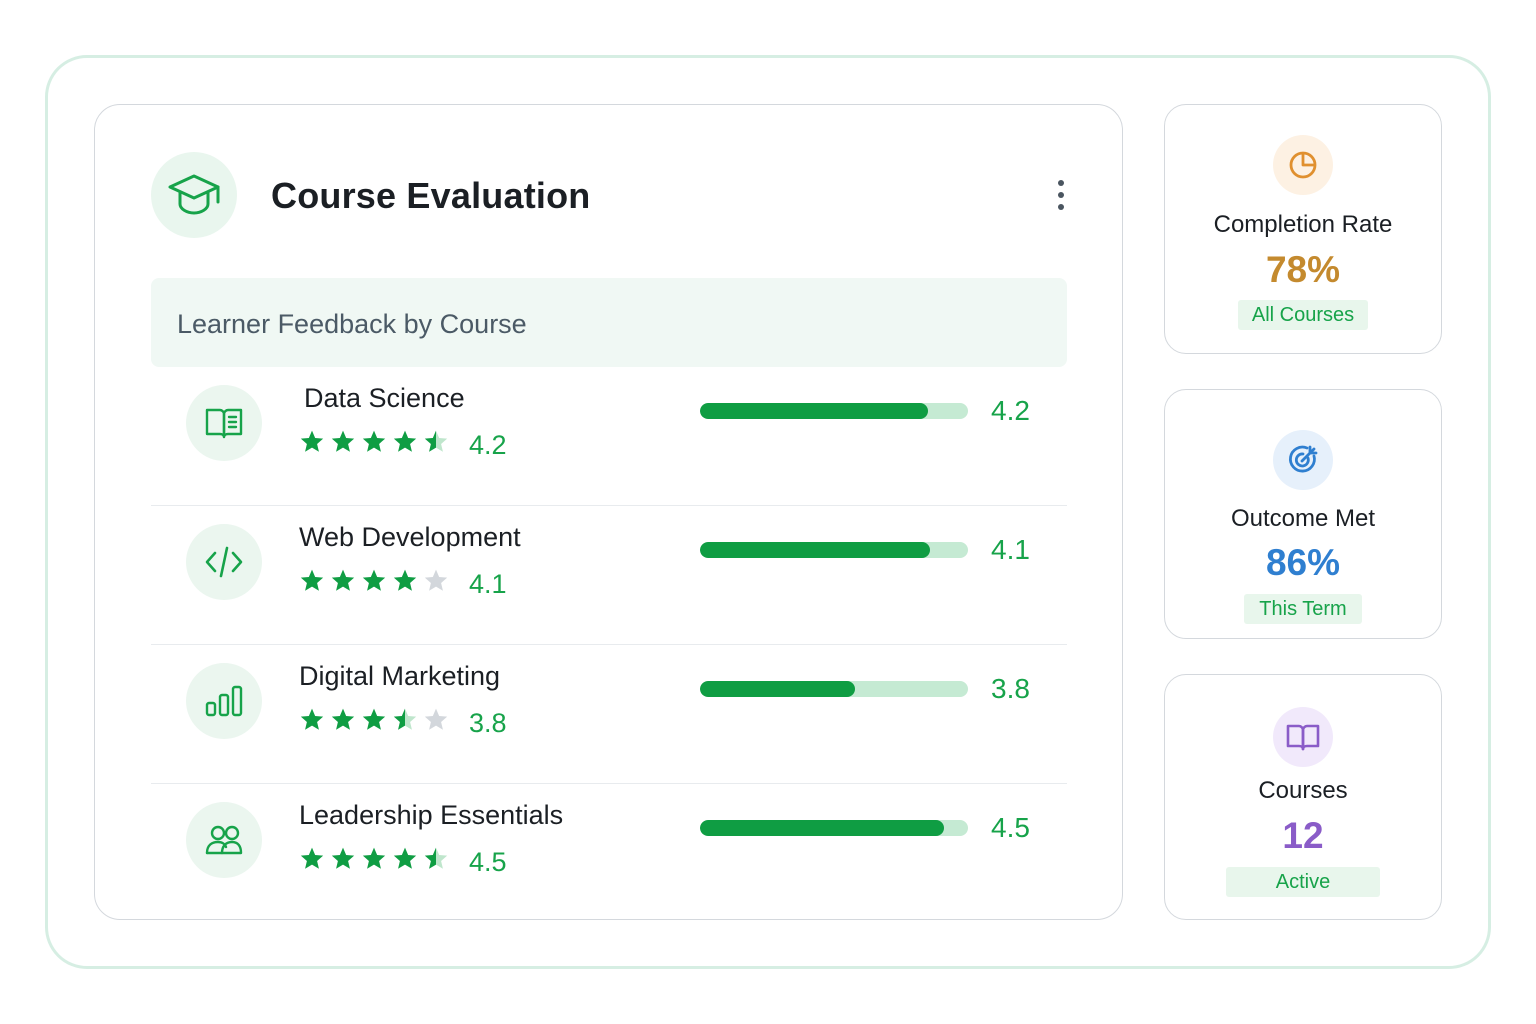  Describe the element at coordinates (1303, 562) in the screenshot. I see `stat-value: 86%` at that location.